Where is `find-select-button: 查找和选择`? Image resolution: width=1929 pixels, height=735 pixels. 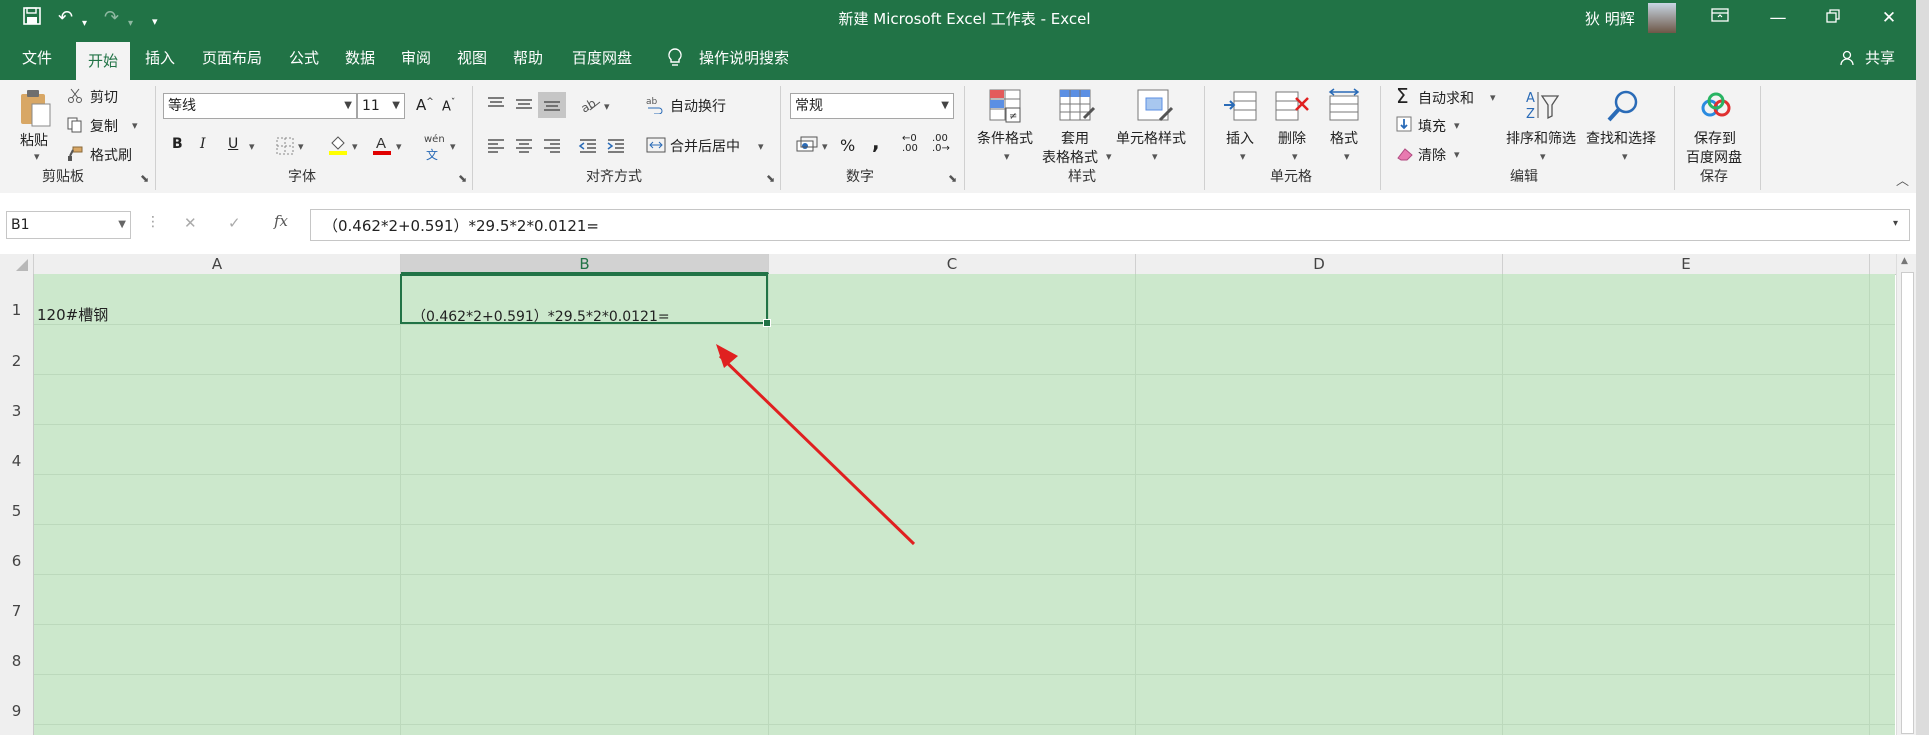 find-select-button: 查找和选择 is located at coordinates (1621, 138).